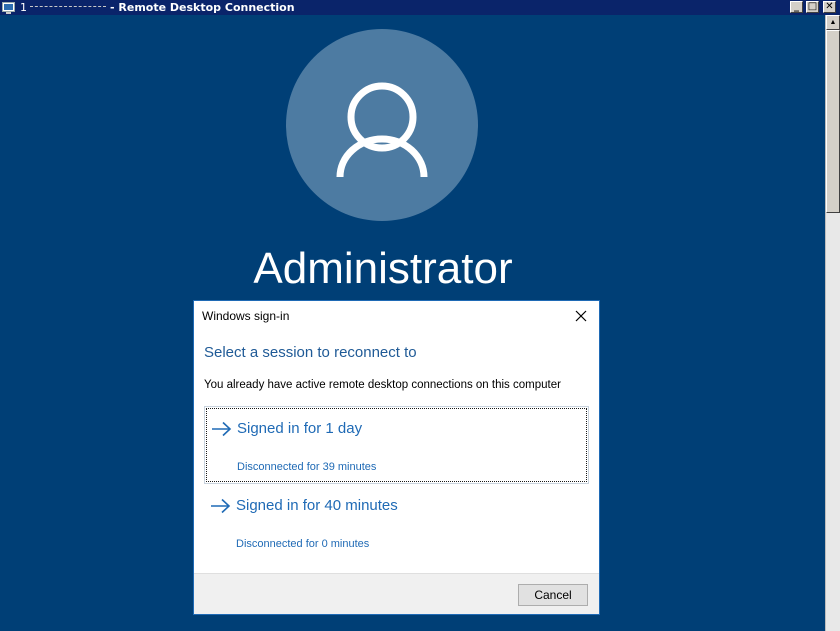  Describe the element at coordinates (202, 7) in the screenshot. I see `window-title: - Remote Desktop Connection` at that location.